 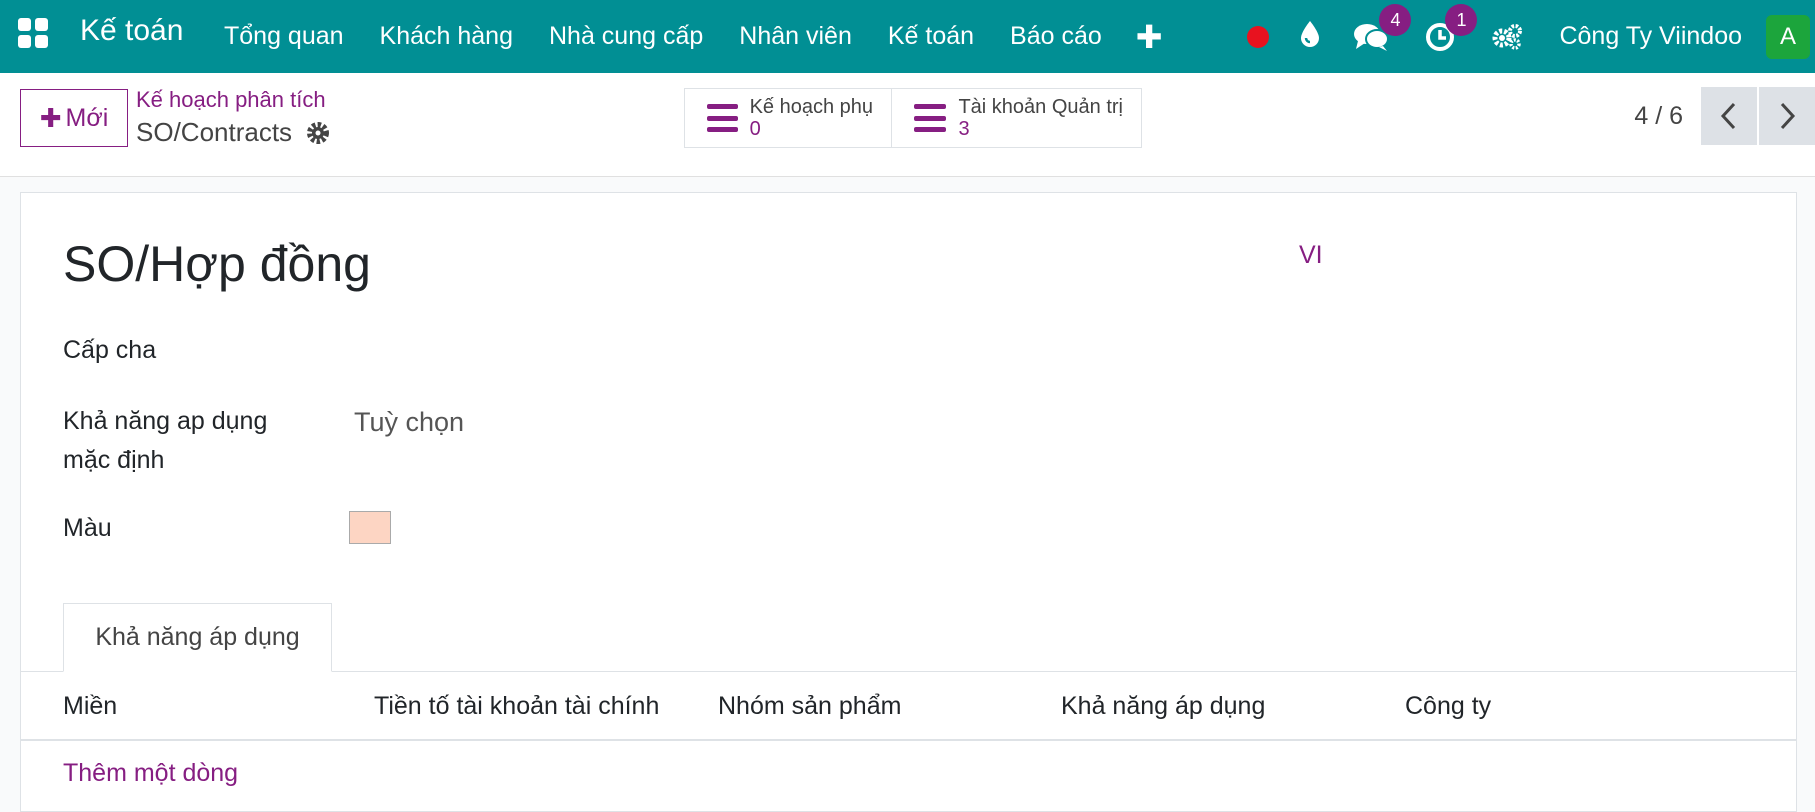 I want to click on menu-item-reports: Báo cáo, so click(x=1056, y=36).